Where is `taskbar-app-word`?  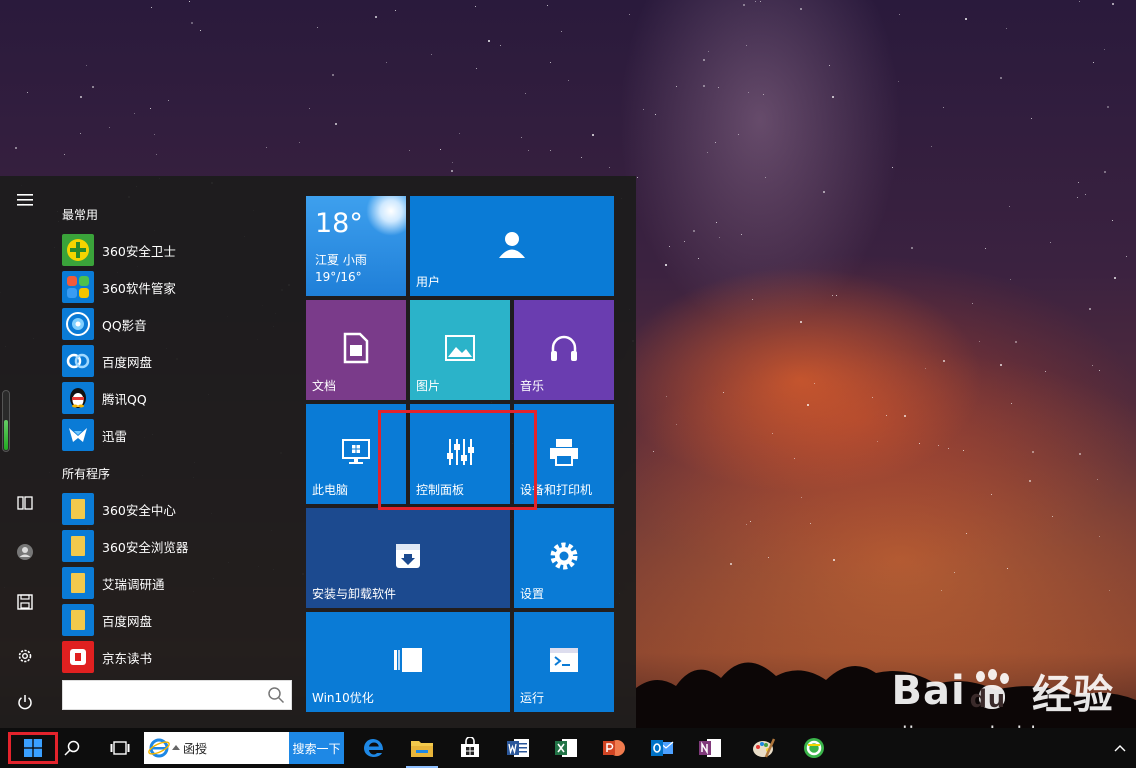 taskbar-app-word is located at coordinates (518, 748).